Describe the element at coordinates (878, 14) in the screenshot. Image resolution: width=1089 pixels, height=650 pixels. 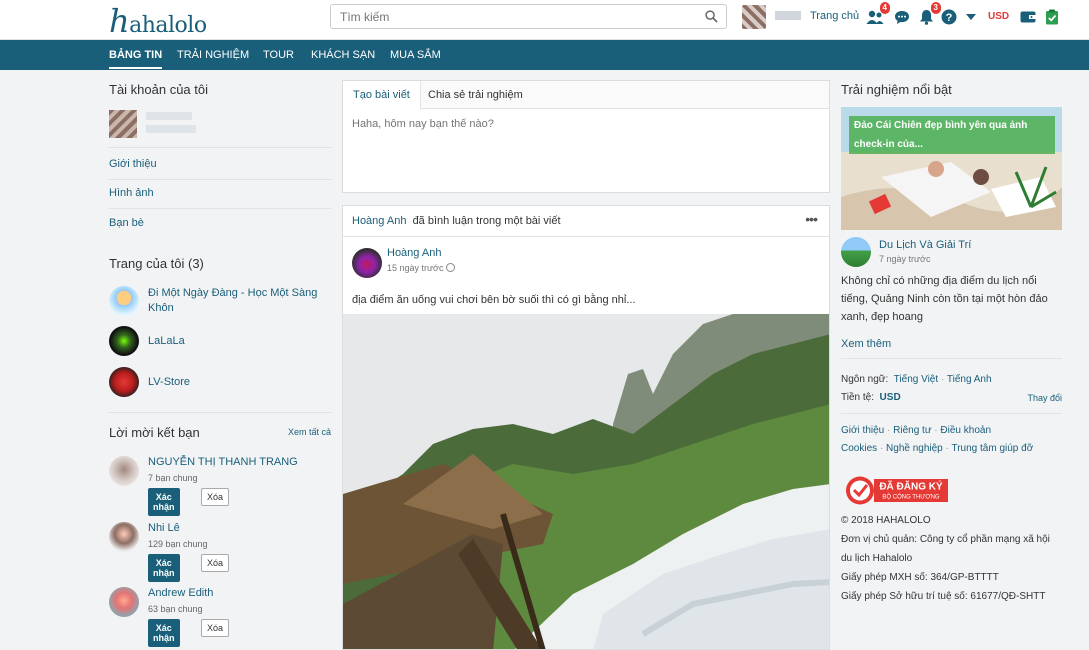
I see `friend-requests-icon: 4` at that location.